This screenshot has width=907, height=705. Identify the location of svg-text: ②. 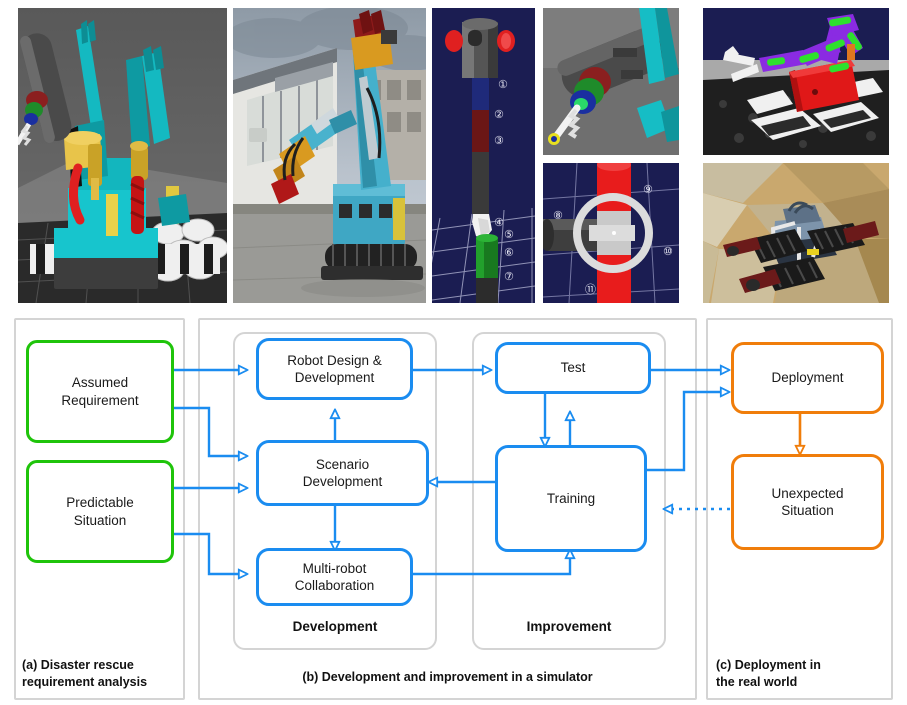
(499, 114).